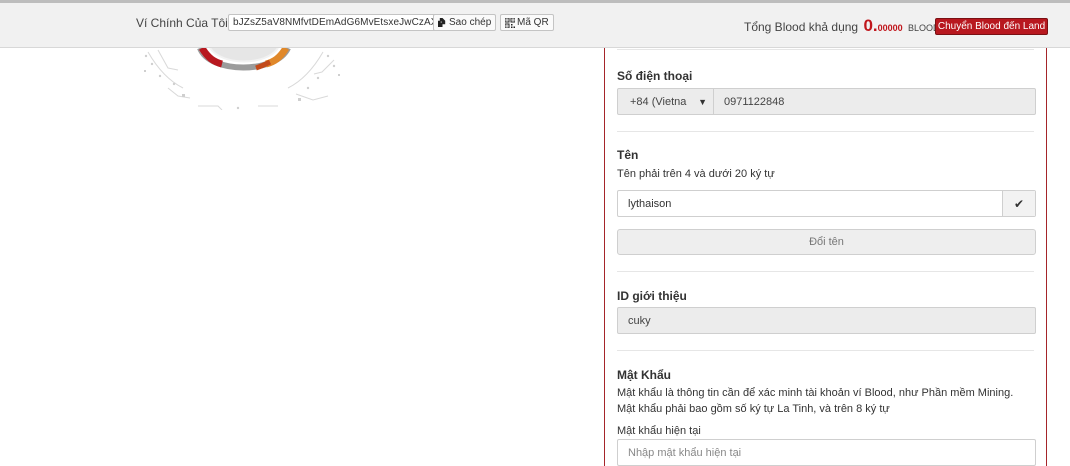 The image size is (1070, 466). I want to click on blood-balance-integer: 0., so click(870, 25).